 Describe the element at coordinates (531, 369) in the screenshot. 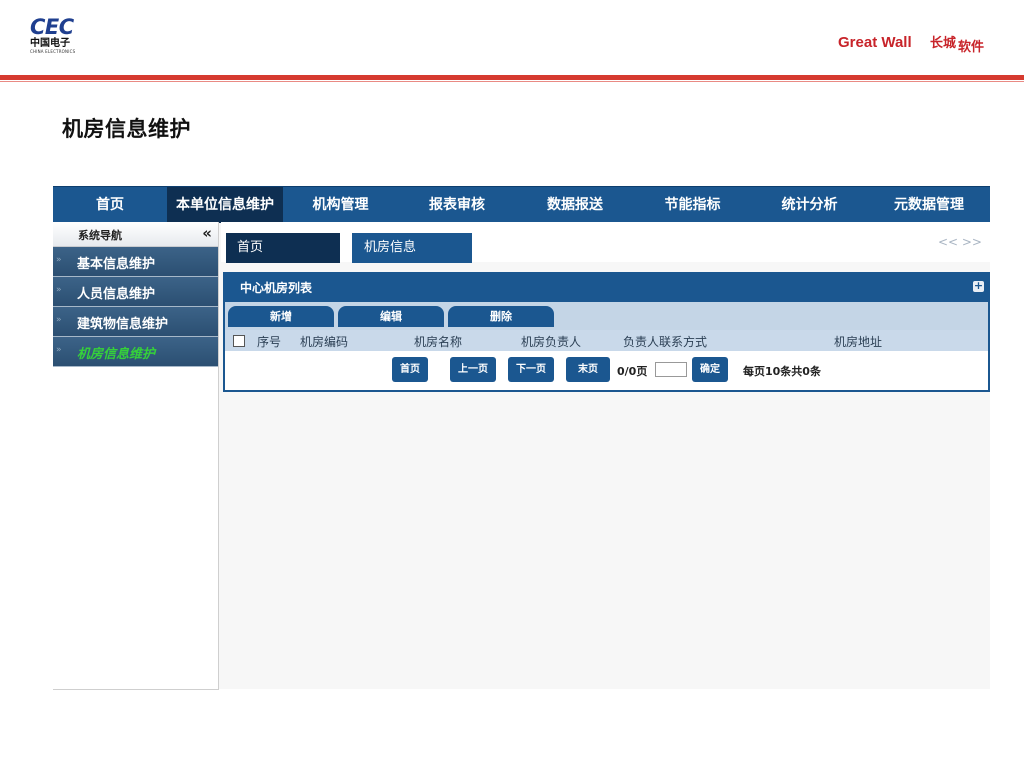

I see `next-page-button: 下一页` at that location.